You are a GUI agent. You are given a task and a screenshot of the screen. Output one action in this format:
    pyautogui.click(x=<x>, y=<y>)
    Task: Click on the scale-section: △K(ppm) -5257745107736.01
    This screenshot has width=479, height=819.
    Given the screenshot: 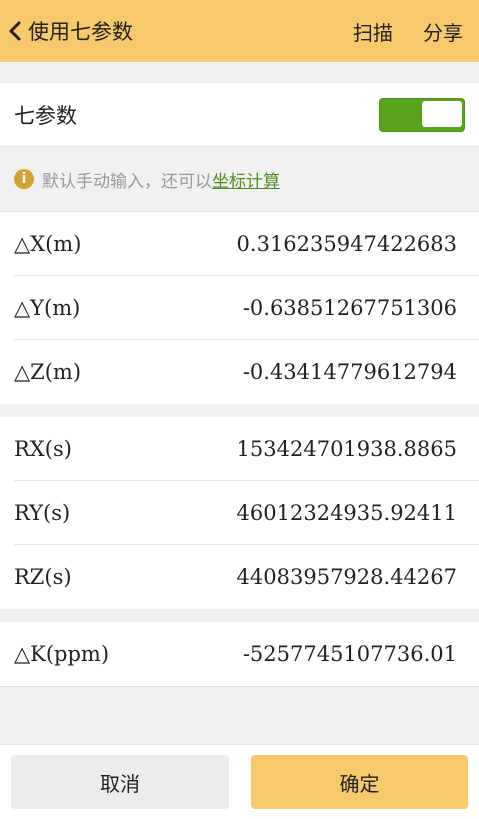 What is the action you would take?
    pyautogui.click(x=239, y=654)
    